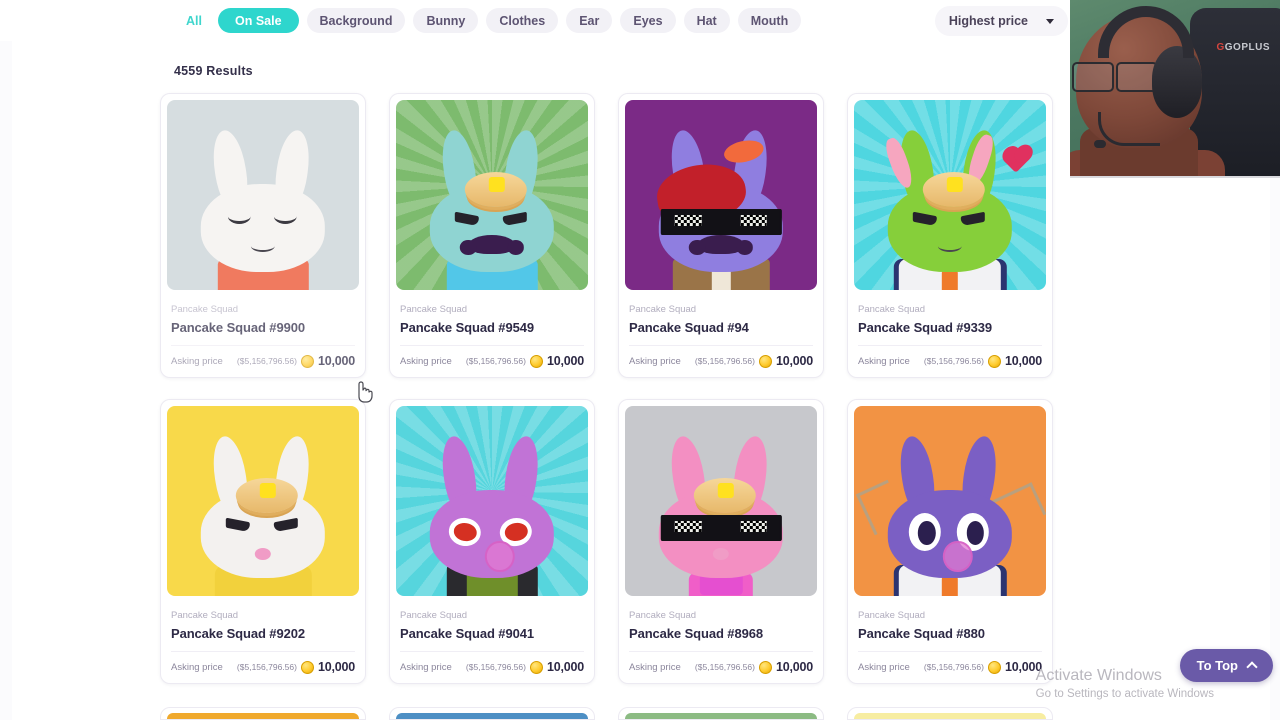  What do you see at coordinates (1243, 47) in the screenshot?
I see `chair-brand-label: GGOPLUS` at bounding box center [1243, 47].